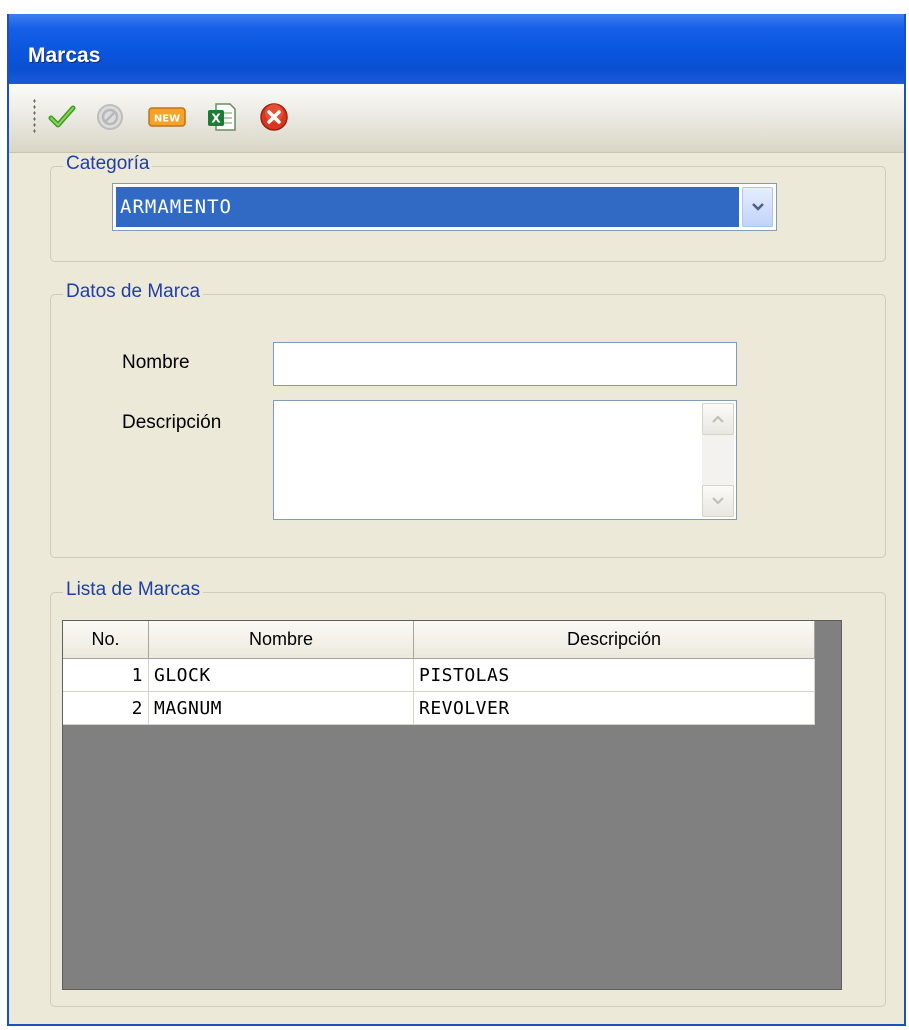 The width and height of the screenshot is (909, 1030). I want to click on scroll-up-button, so click(718, 419).